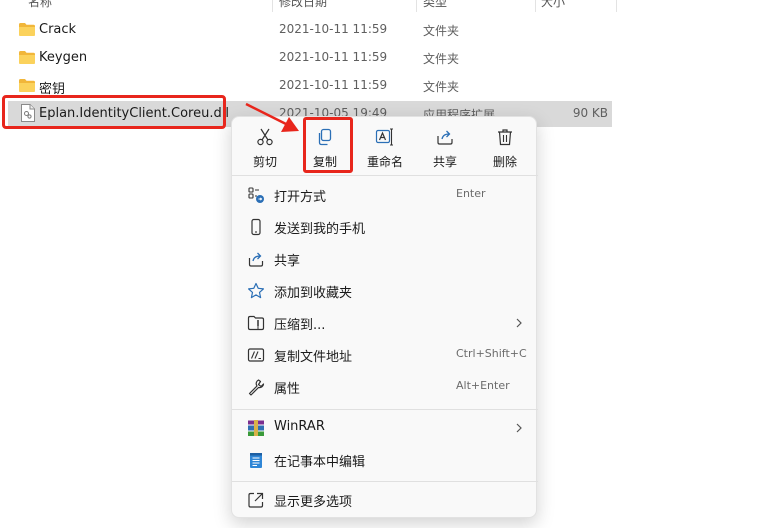 The height and width of the screenshot is (528, 776). What do you see at coordinates (40, 5) in the screenshot?
I see `column-name: 名称` at bounding box center [40, 5].